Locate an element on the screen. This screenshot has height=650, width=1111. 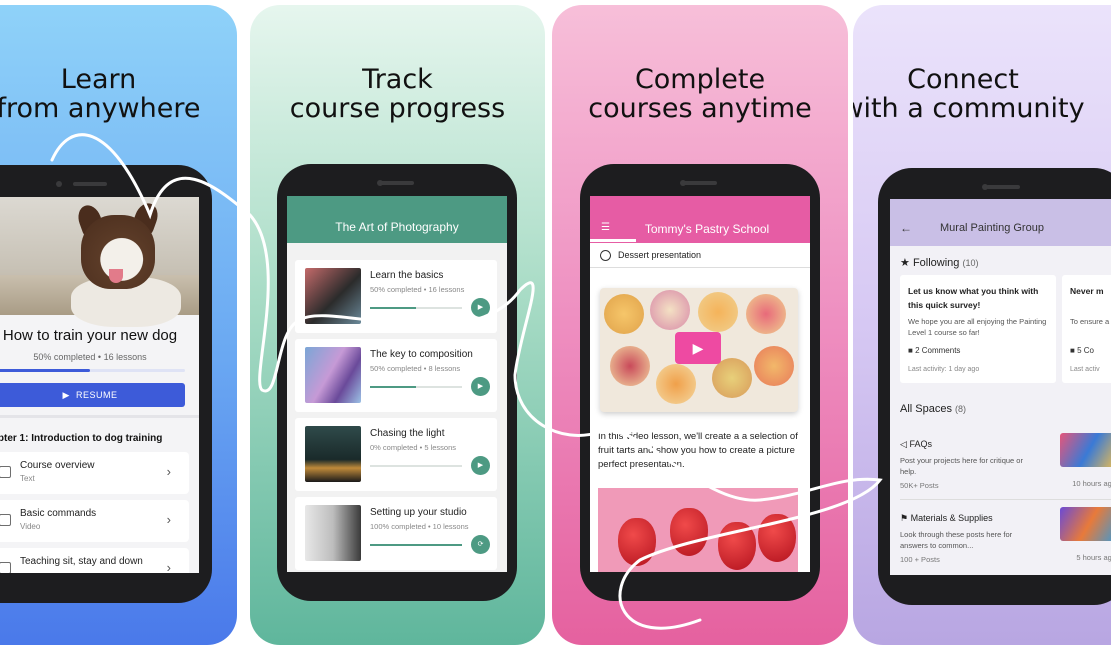
headline-line1: Connect is located at coordinates (963, 79).